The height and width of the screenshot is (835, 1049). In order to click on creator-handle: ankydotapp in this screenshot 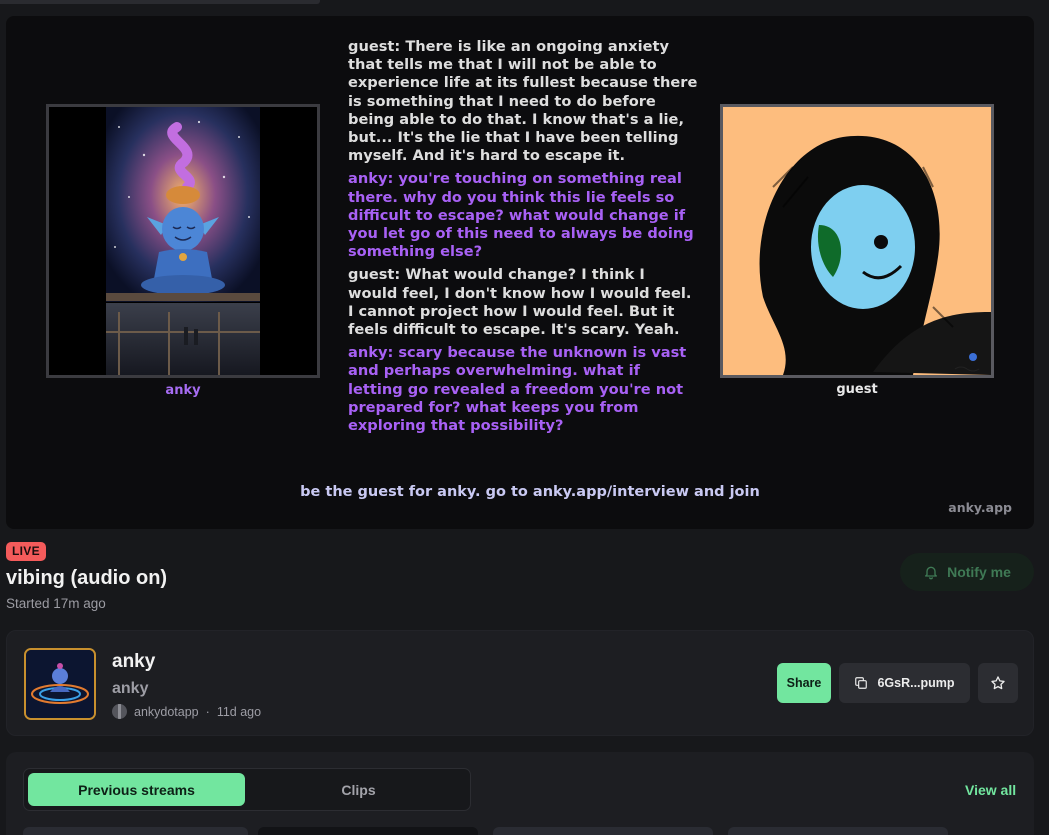, I will do `click(166, 712)`.